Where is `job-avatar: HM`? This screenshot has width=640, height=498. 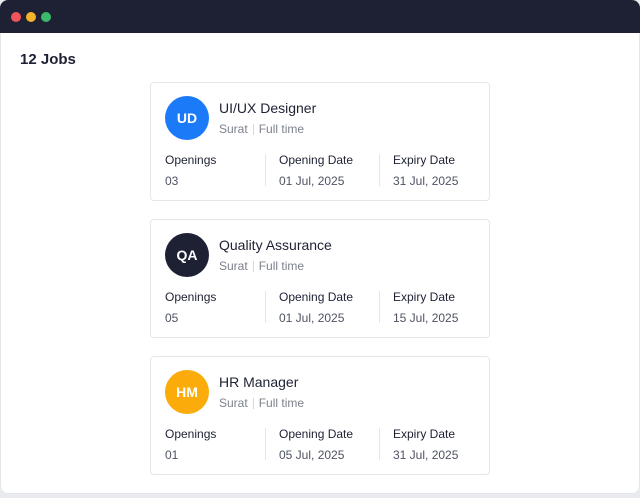 job-avatar: HM is located at coordinates (187, 392).